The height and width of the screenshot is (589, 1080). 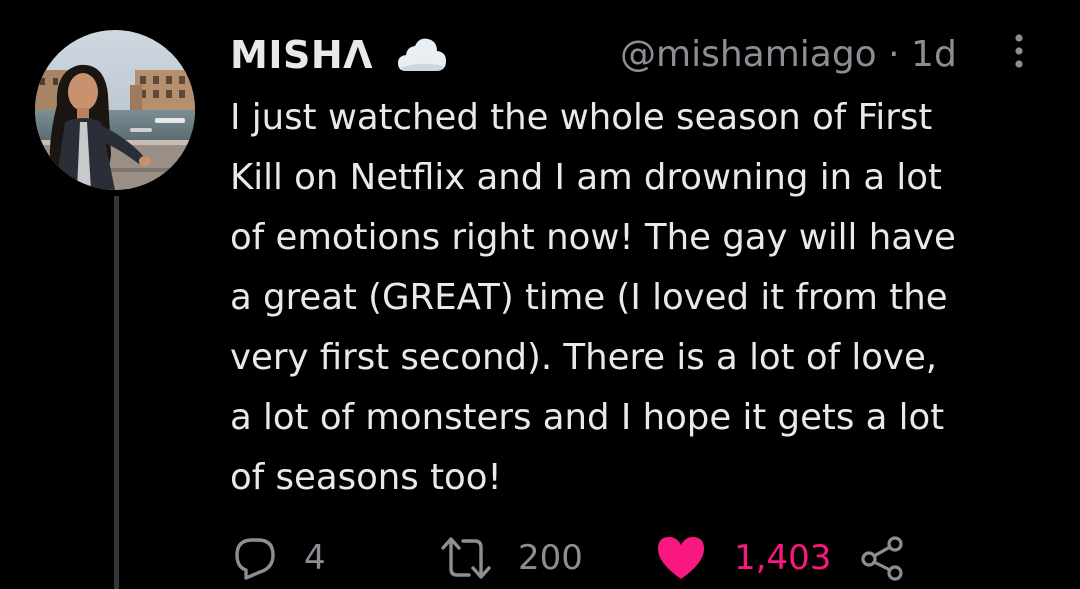 I want to click on avatar, so click(x=115, y=110).